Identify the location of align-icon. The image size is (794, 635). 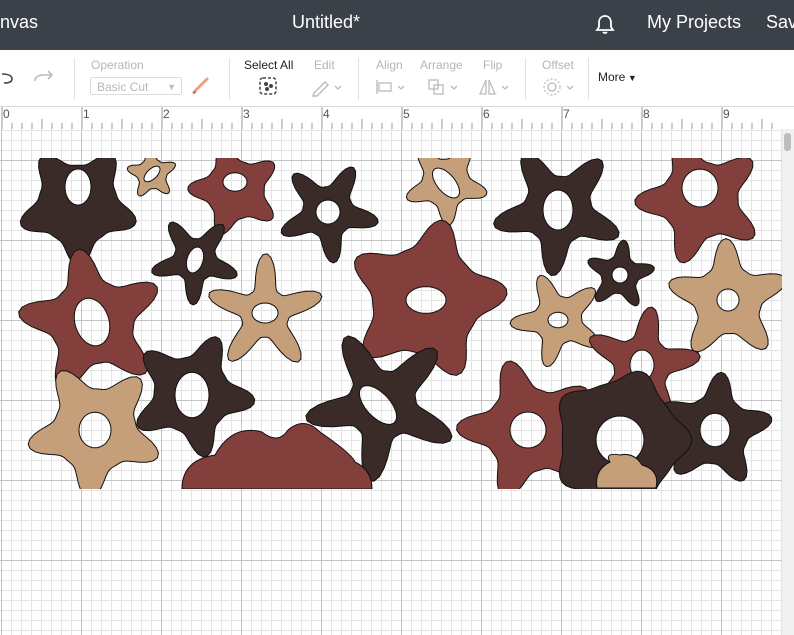
(390, 87).